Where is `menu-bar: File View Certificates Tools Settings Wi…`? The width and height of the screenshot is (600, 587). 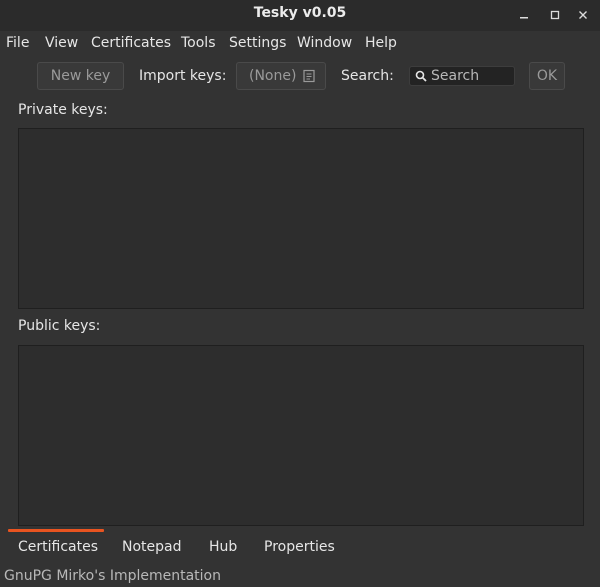 menu-bar: File View Certificates Tools Settings Wi… is located at coordinates (300, 44).